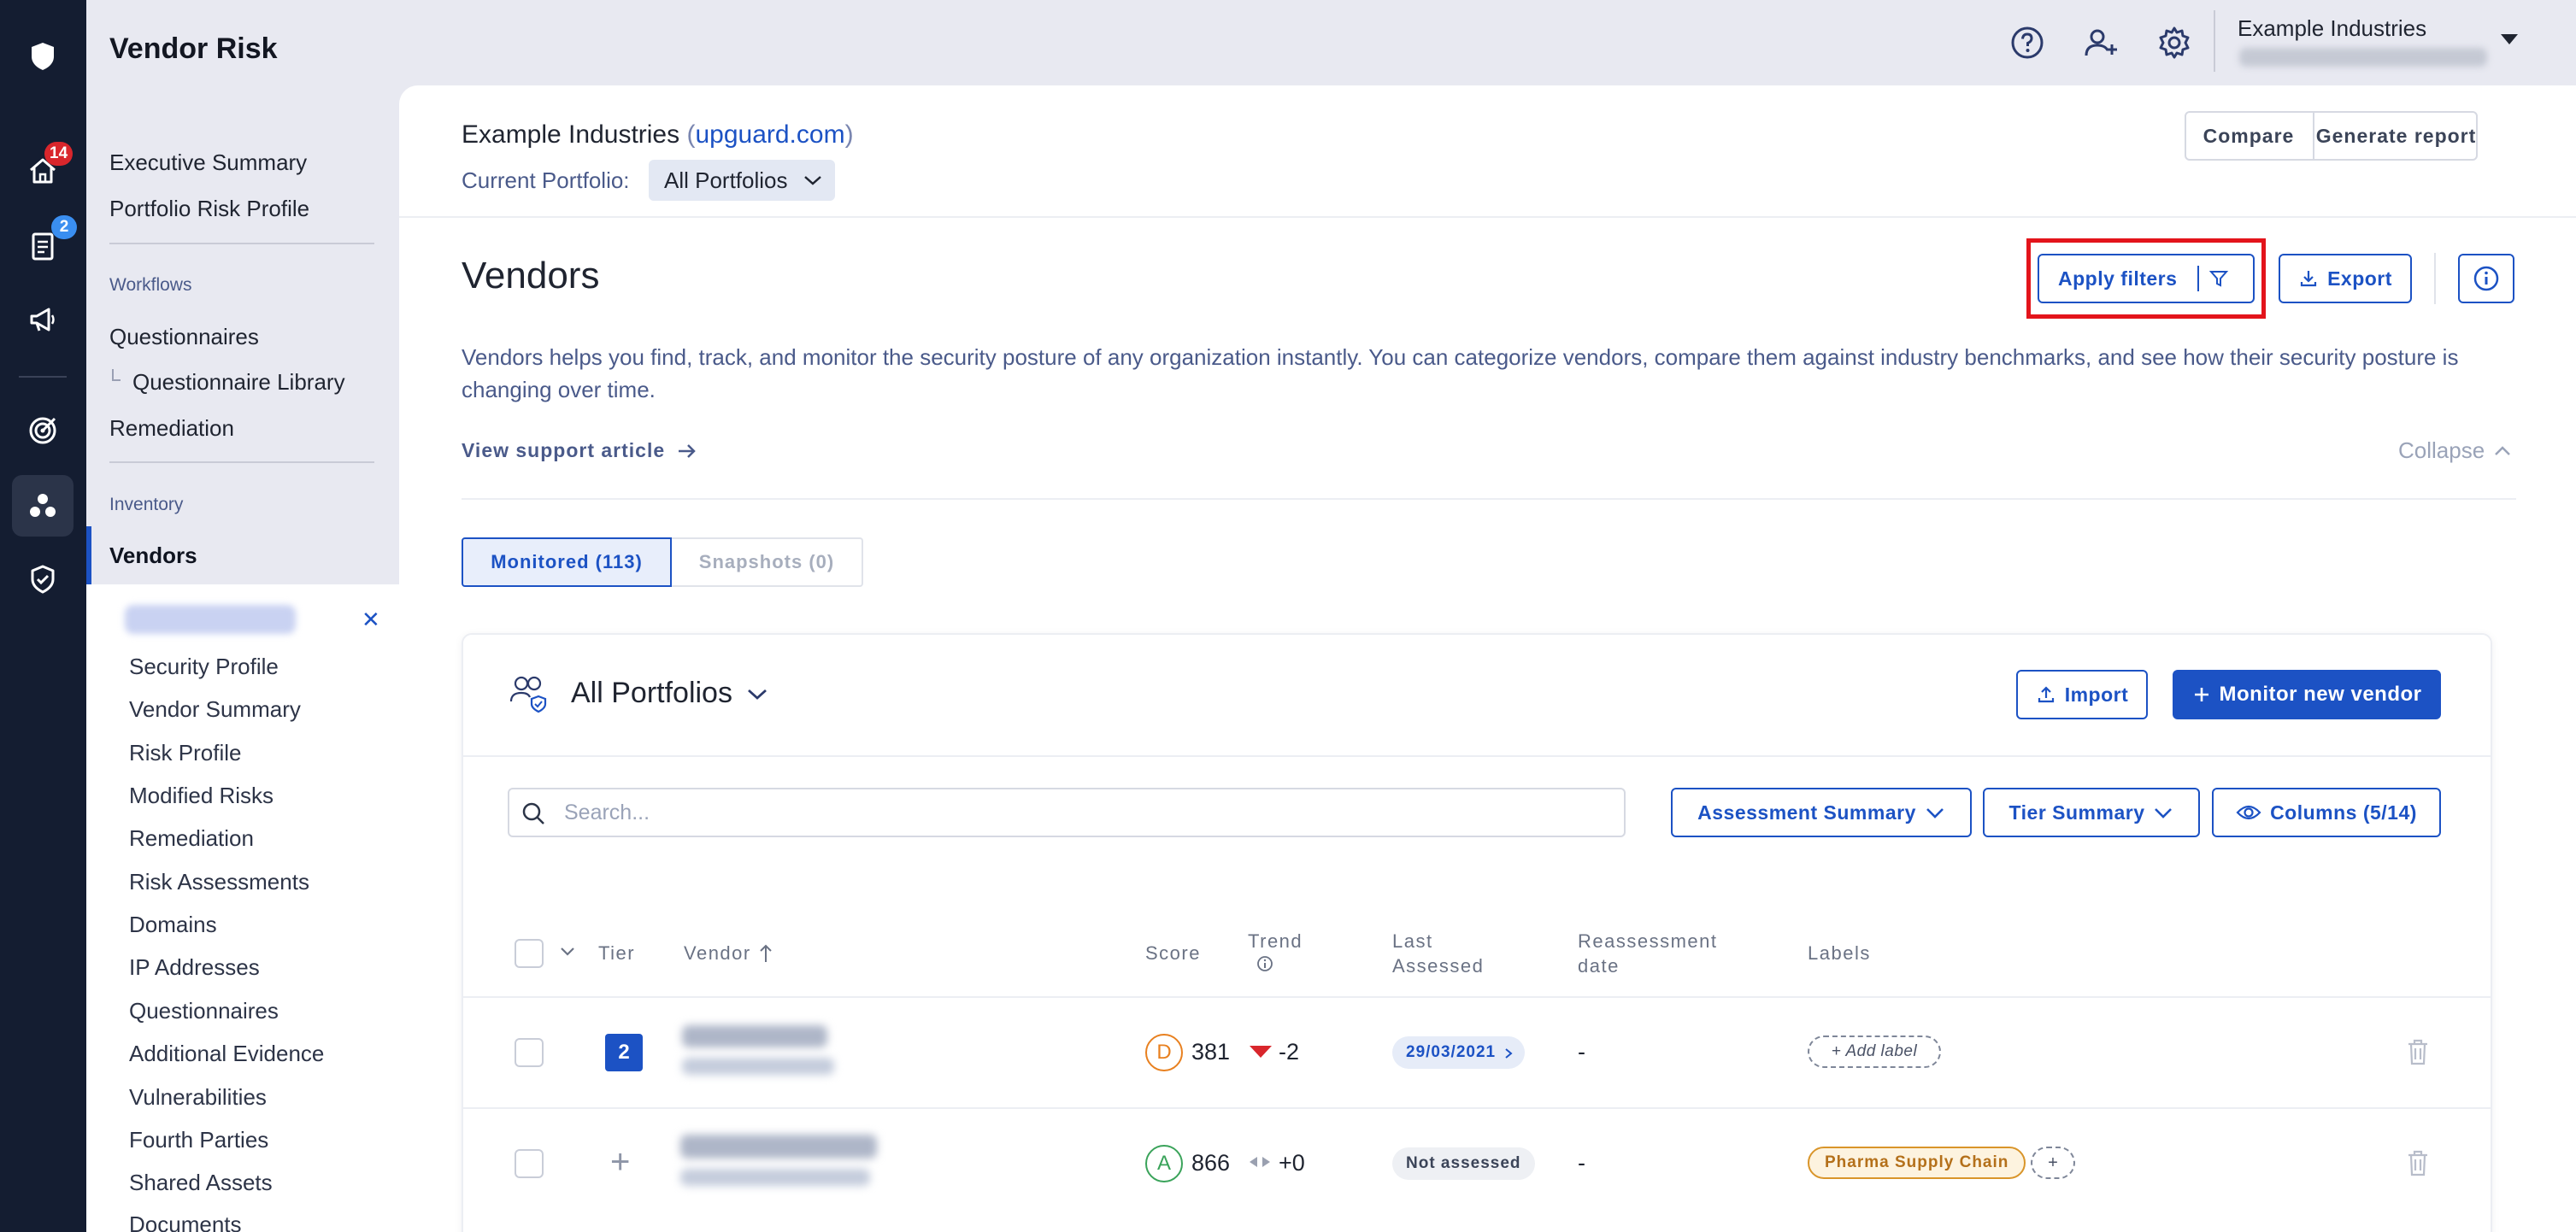 The image size is (2576, 1232). Describe the element at coordinates (2345, 278) in the screenshot. I see `export-button: Export` at that location.